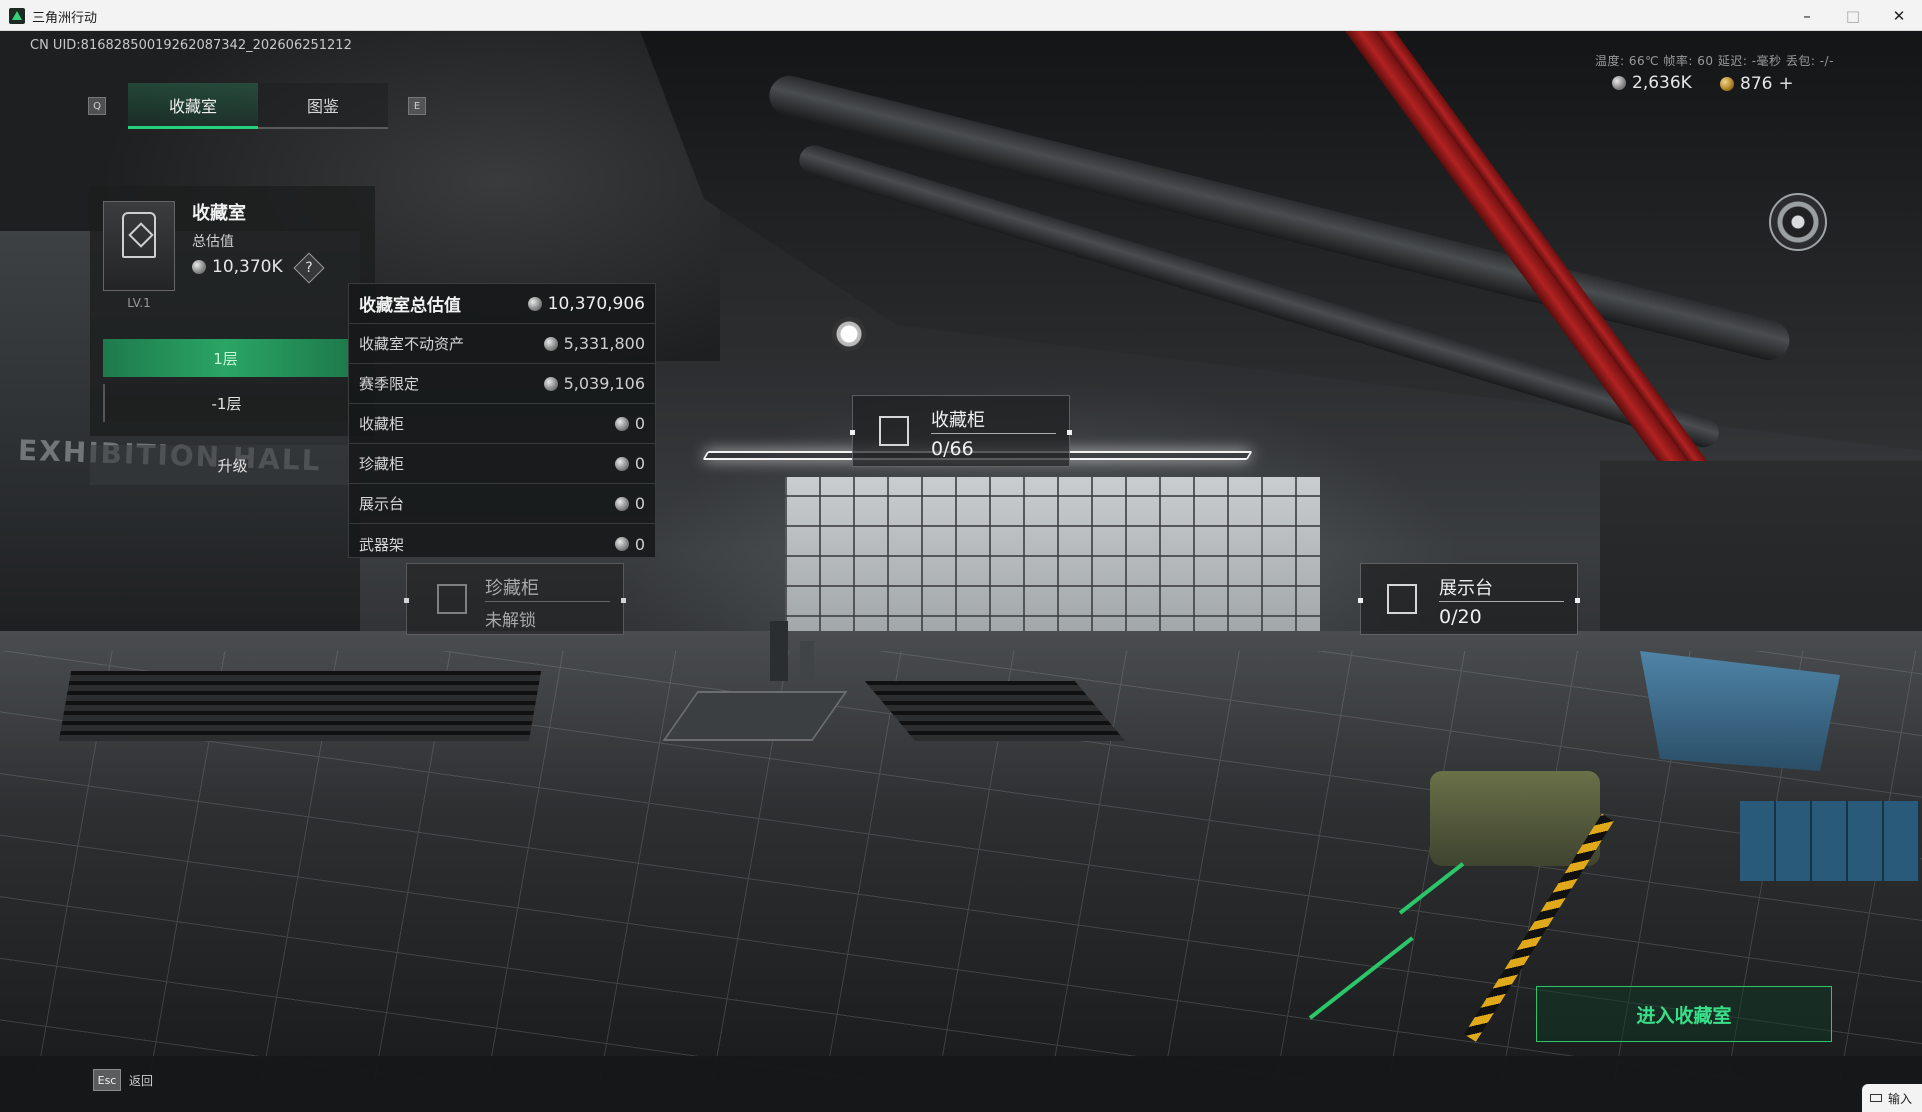  Describe the element at coordinates (412, 344) in the screenshot. I see `breakdown-label: 收藏室不动资产` at that location.